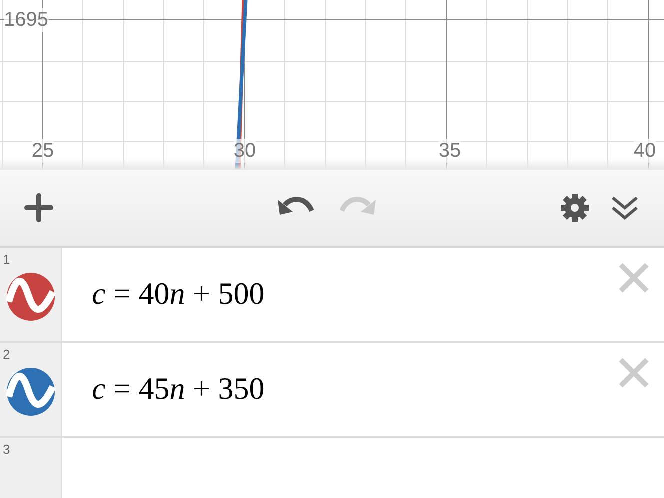  Describe the element at coordinates (178, 294) in the screenshot. I see `expression-formula: c = 40n + 500` at that location.